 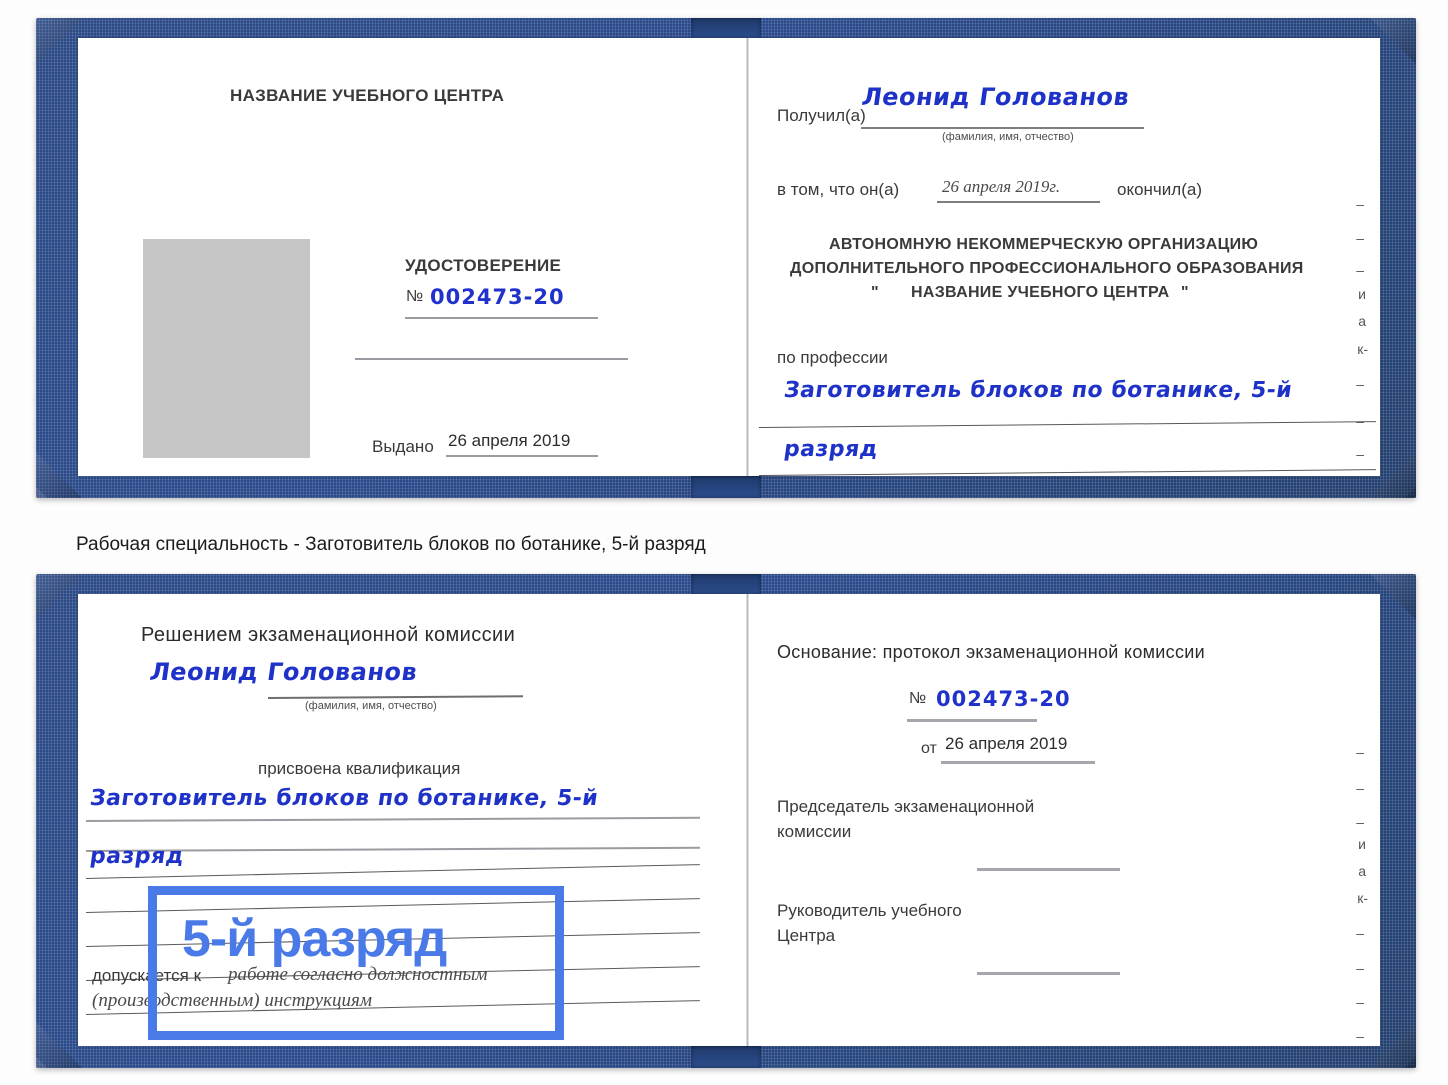 I want to click on issued-label: Выдано, so click(x=403, y=446).